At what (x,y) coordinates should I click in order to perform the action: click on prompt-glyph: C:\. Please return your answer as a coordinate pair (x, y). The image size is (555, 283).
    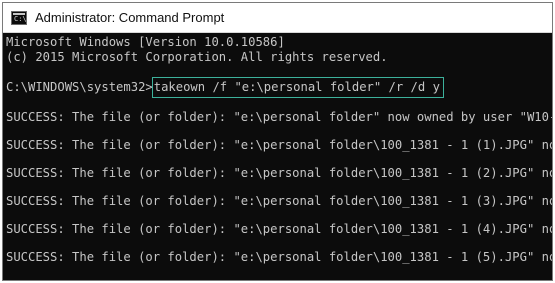
    Looking at the image, I should click on (20, 18).